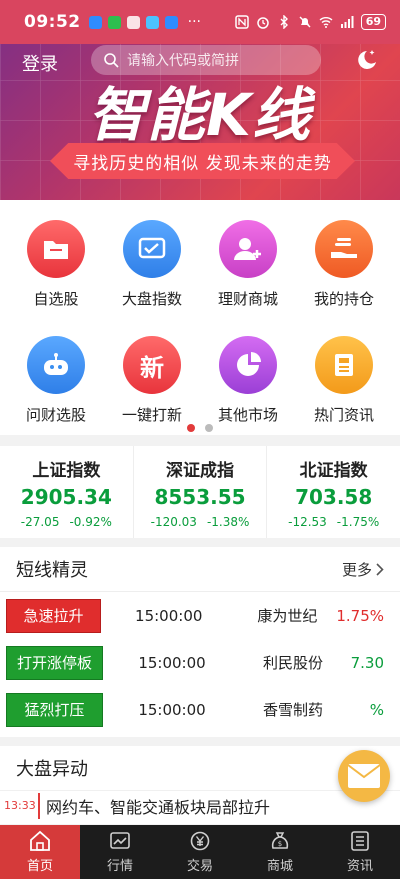 The width and height of the screenshot is (400, 879). I want to click on news-row: 13:33 网约车、智能交通板块局部拉升, so click(200, 805).